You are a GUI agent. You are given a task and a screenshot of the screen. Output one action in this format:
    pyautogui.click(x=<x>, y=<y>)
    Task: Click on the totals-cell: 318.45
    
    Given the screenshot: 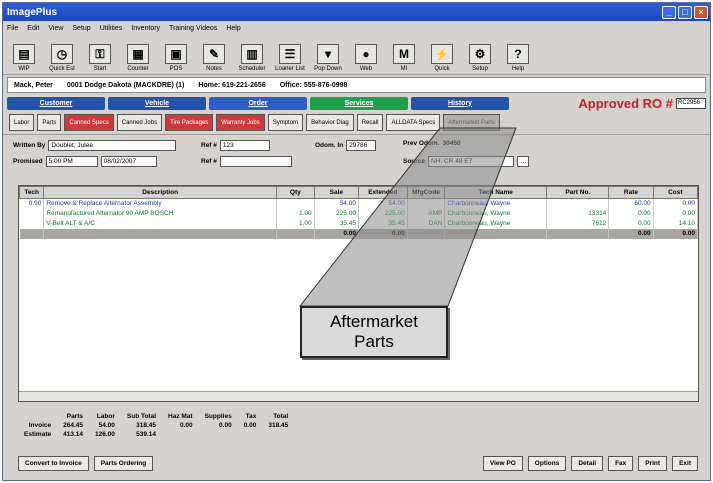 What is the action you would take?
    pyautogui.click(x=278, y=425)
    